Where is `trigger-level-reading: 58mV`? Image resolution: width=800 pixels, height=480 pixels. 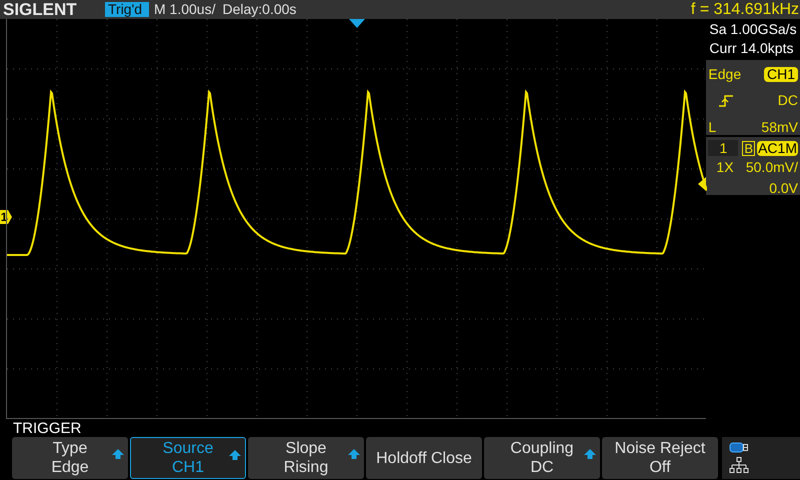 trigger-level-reading: 58mV is located at coordinates (779, 127).